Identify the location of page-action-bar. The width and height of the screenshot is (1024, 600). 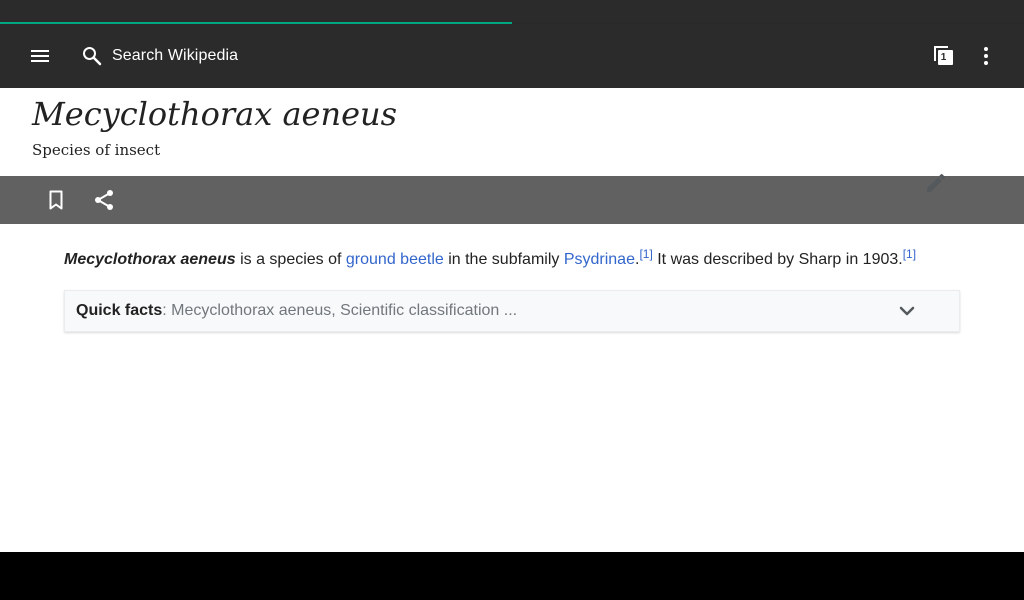
(512, 200).